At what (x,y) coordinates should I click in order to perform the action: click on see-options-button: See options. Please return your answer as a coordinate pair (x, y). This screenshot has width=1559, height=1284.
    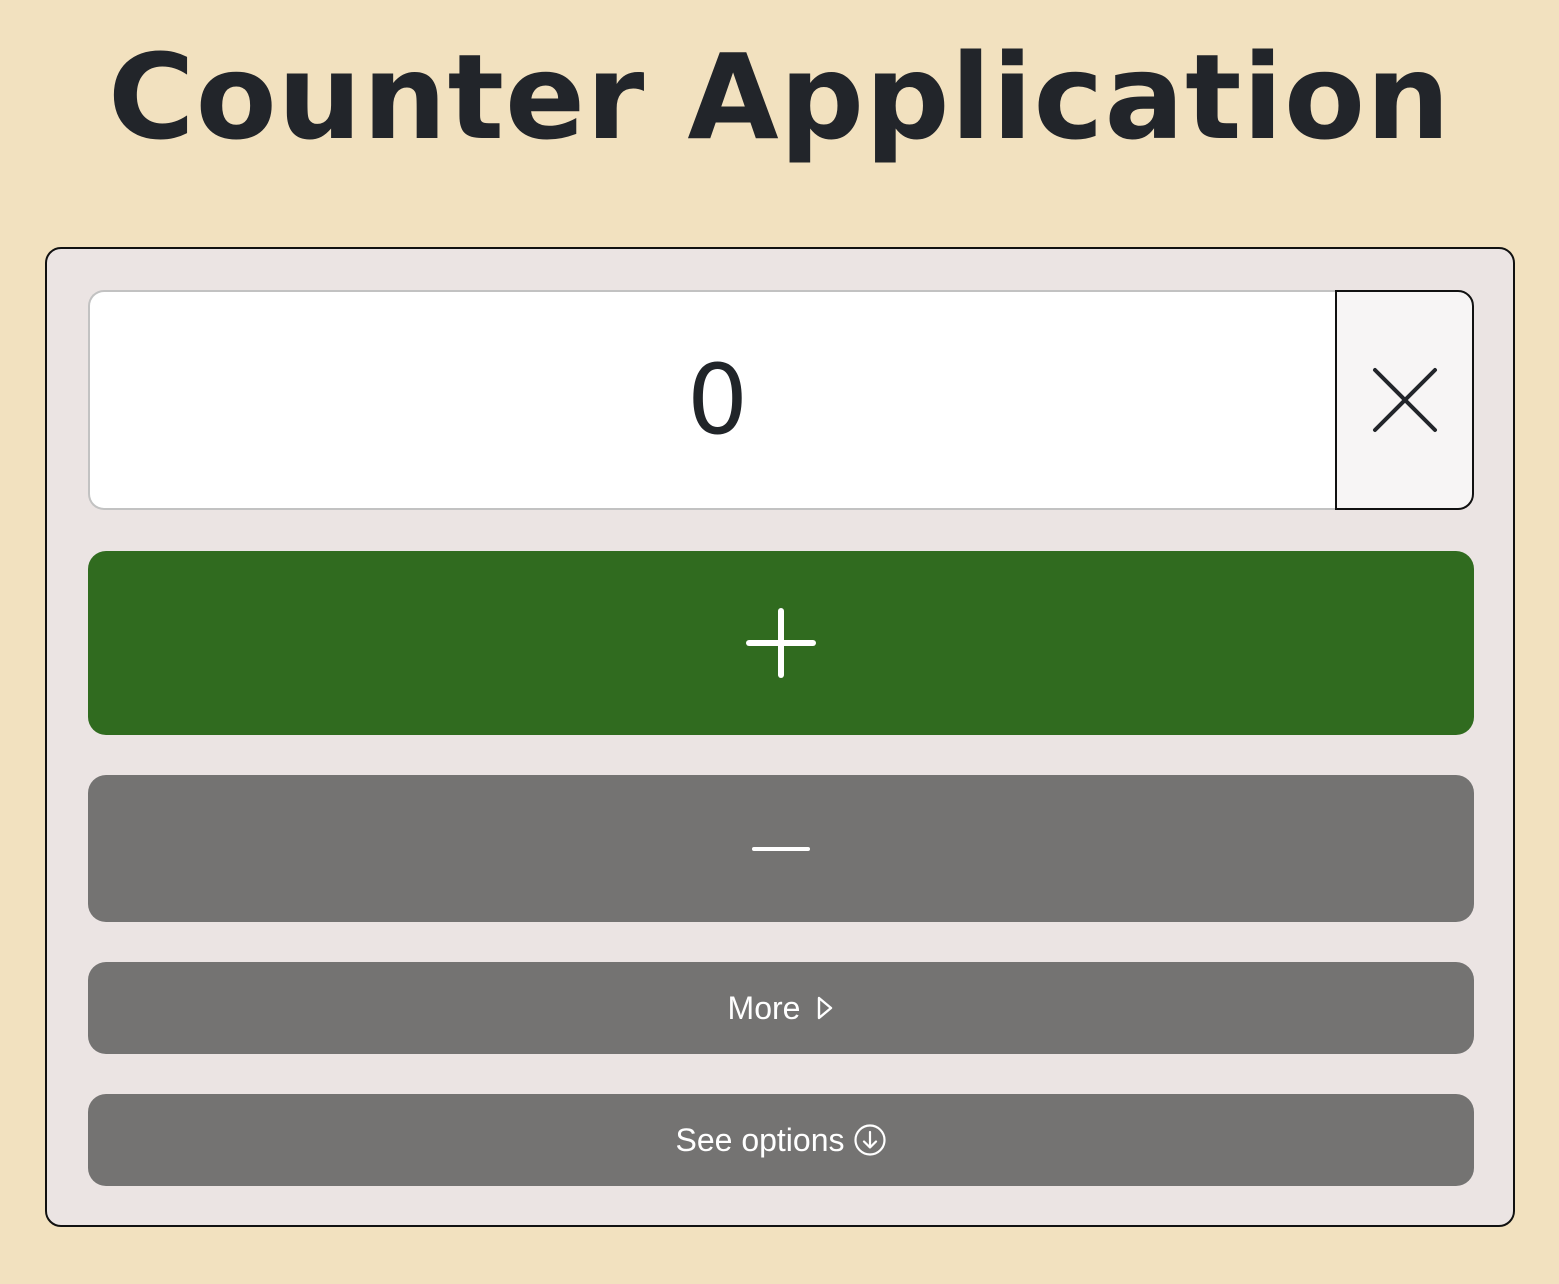
    Looking at the image, I should click on (781, 1140).